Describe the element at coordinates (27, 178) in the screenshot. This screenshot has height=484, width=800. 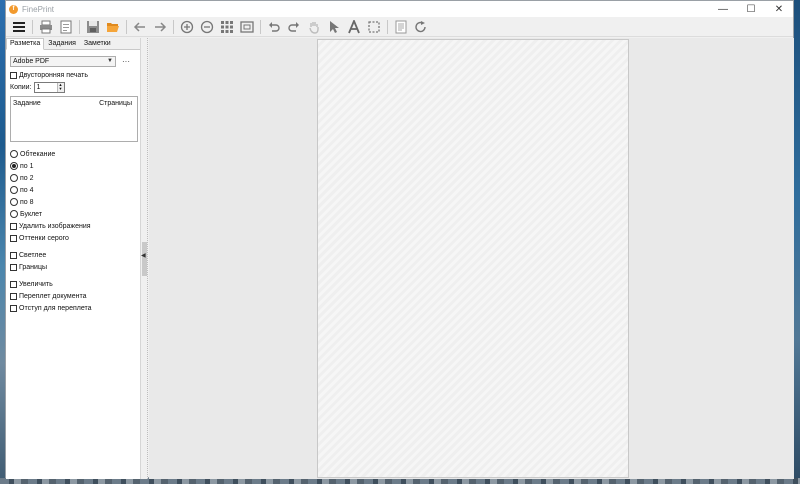
I see `layout-option-label: по 2` at that location.